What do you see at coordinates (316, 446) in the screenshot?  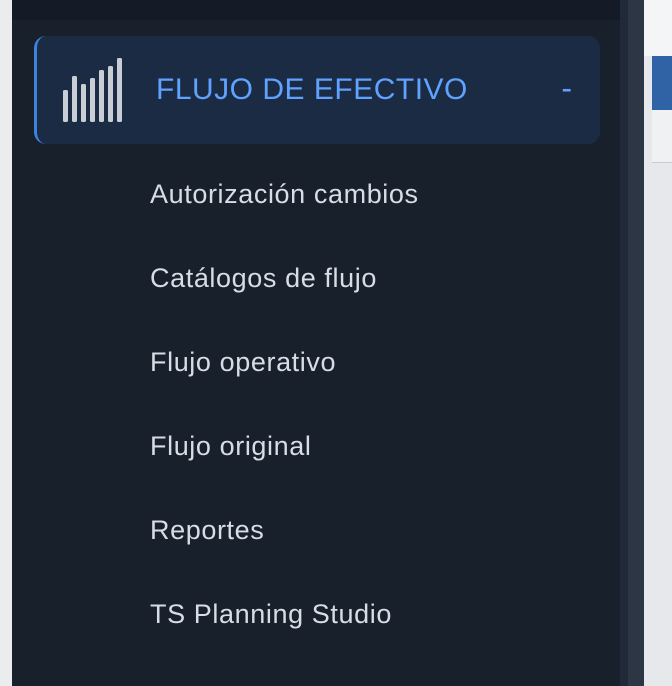 I see `menu-item-flujo-original: Flujo original` at bounding box center [316, 446].